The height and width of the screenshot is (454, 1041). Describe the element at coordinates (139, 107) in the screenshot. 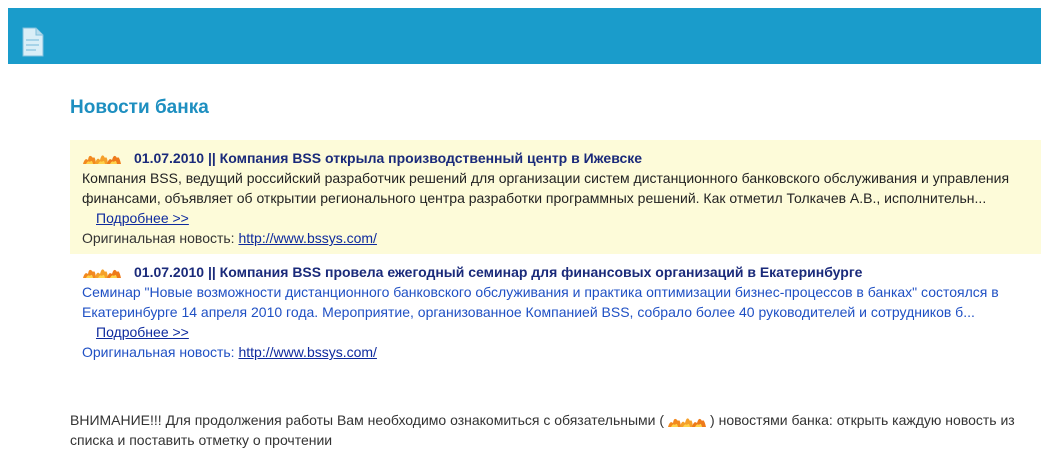

I see `page-title: Новости банка` at that location.